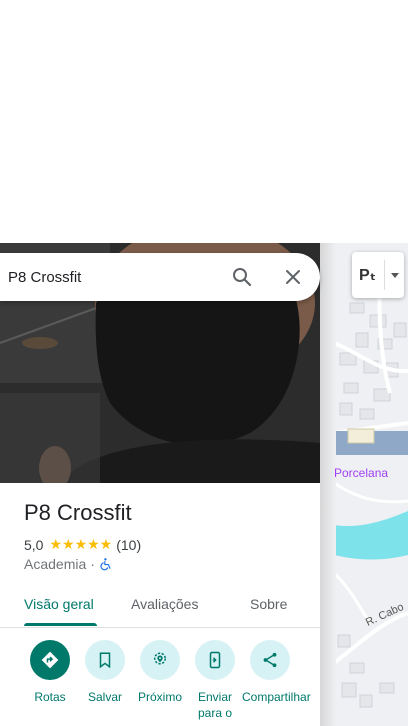 Image resolution: width=408 pixels, height=726 pixels. What do you see at coordinates (104, 697) in the screenshot?
I see `save-label: Salvar` at bounding box center [104, 697].